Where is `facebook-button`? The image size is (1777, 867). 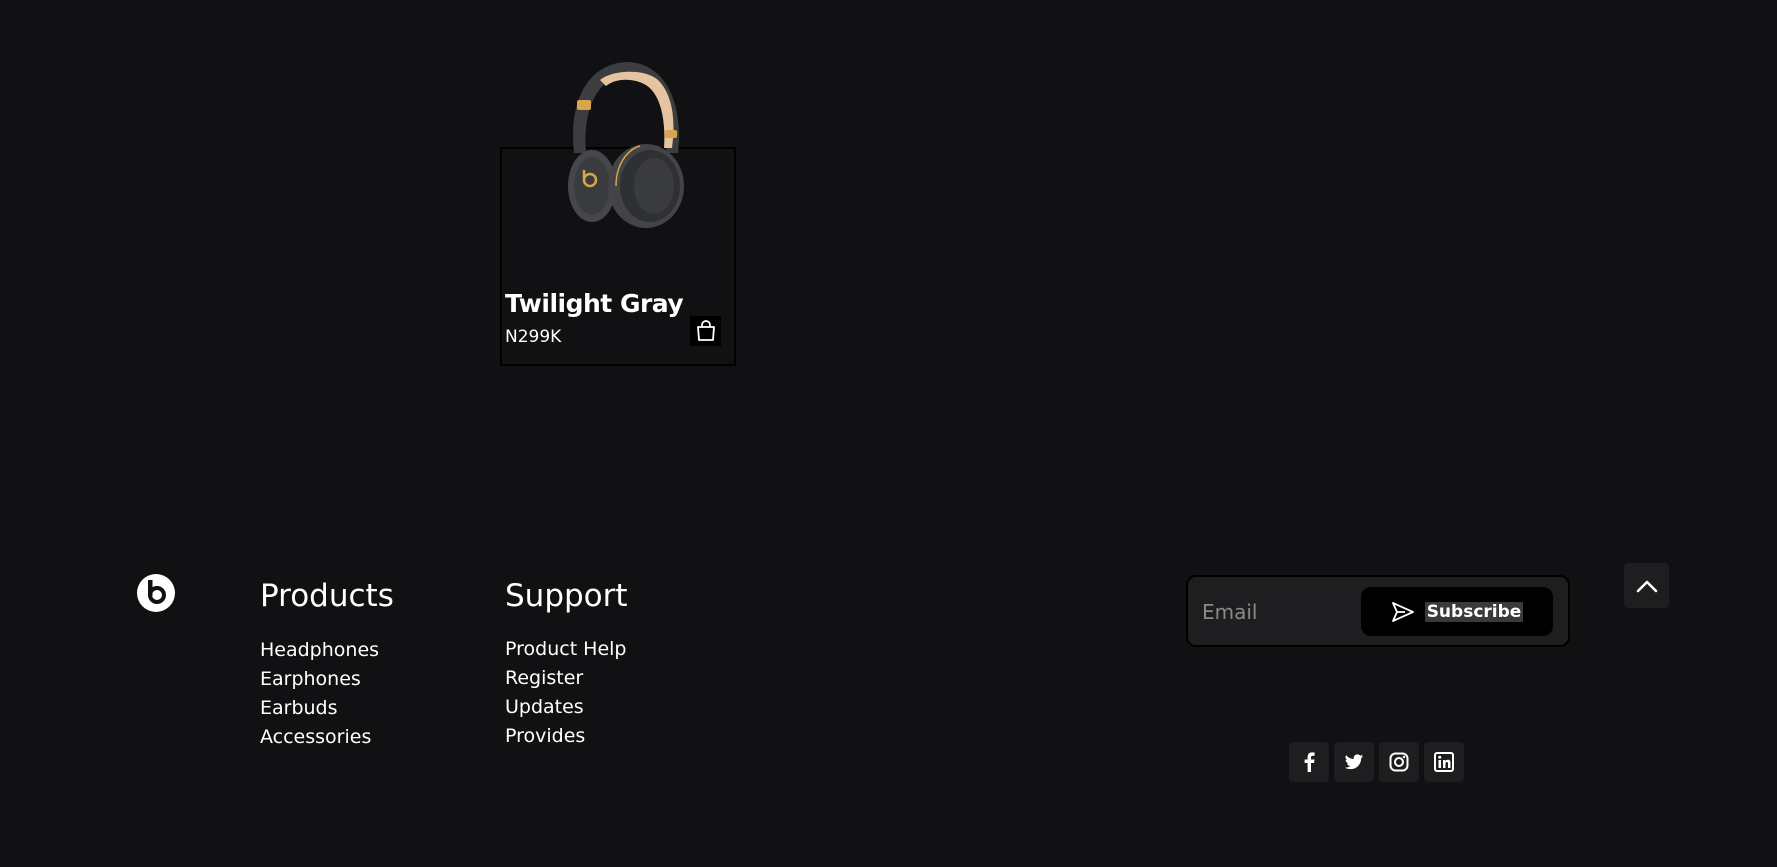
facebook-button is located at coordinates (1309, 762).